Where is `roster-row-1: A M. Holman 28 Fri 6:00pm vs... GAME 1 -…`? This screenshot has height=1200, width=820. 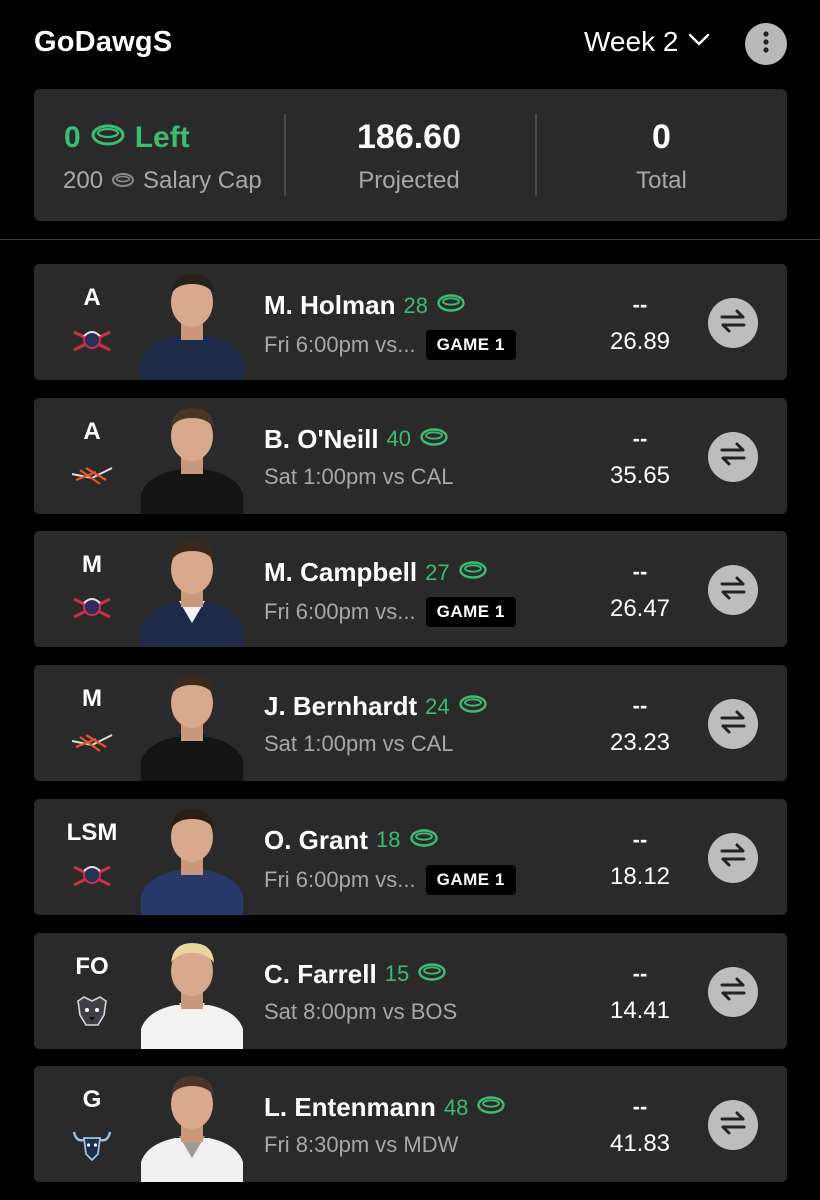 roster-row-1: A M. Holman 28 Fri 6:00pm vs... GAME 1 -… is located at coordinates (410, 322).